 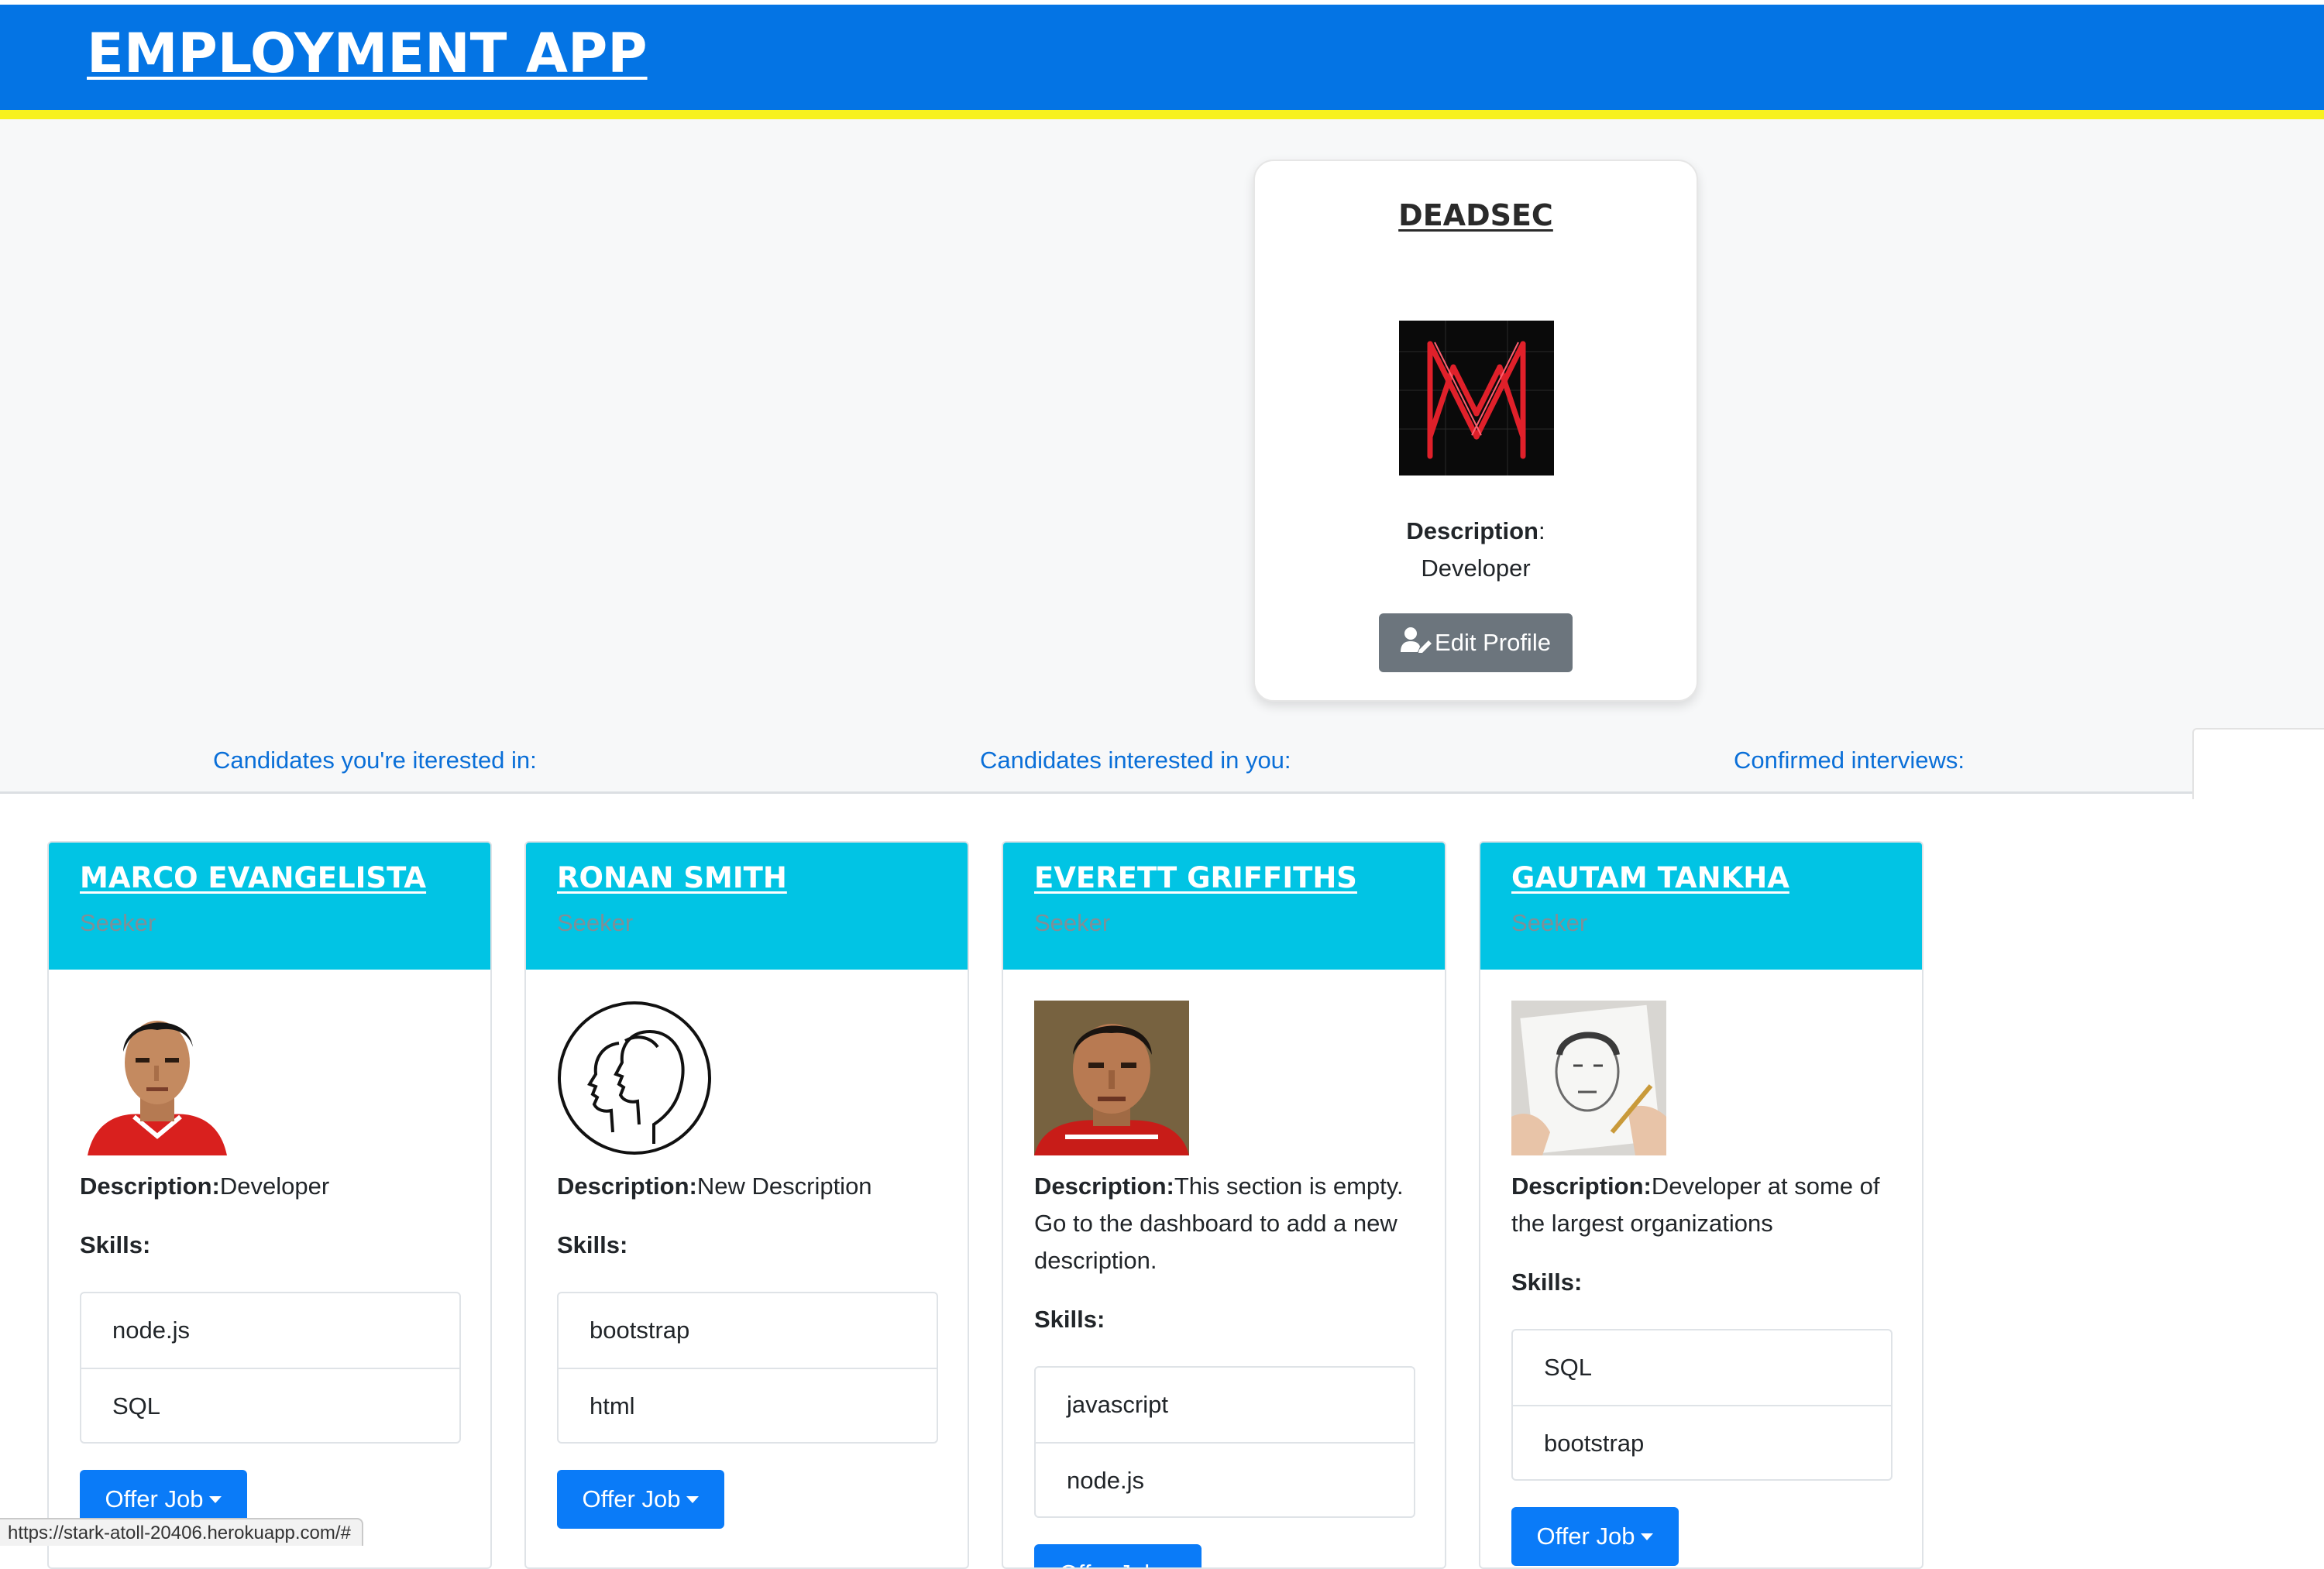 What do you see at coordinates (747, 906) in the screenshot?
I see `card-header: RONAN SMITH Seeker` at bounding box center [747, 906].